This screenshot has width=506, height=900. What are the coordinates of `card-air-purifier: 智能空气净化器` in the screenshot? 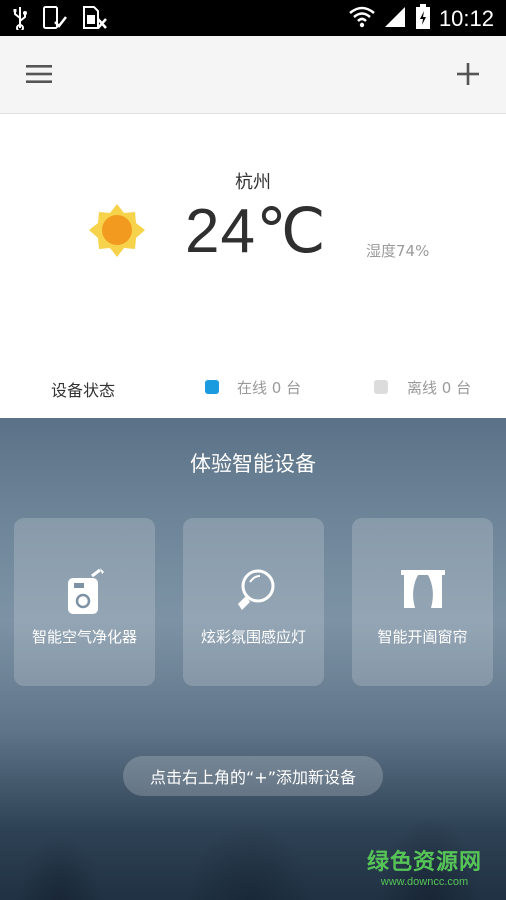 It's located at (84, 602).